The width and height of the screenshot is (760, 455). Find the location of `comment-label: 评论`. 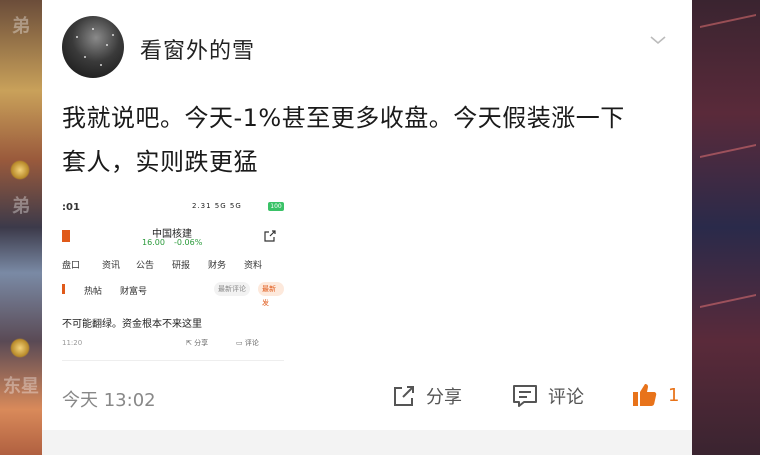

comment-label: 评论 is located at coordinates (566, 397).